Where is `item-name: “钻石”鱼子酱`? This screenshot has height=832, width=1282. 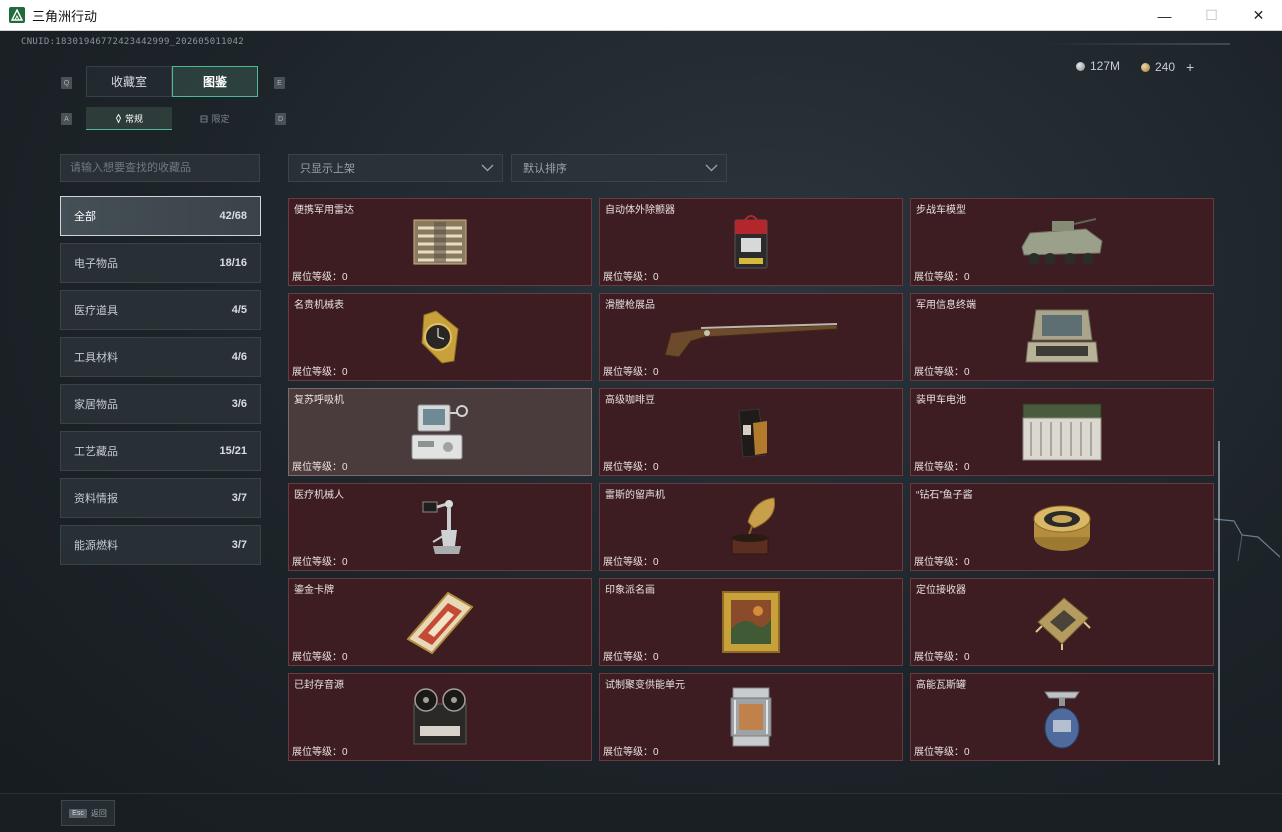 item-name: “钻石”鱼子酱 is located at coordinates (944, 495).